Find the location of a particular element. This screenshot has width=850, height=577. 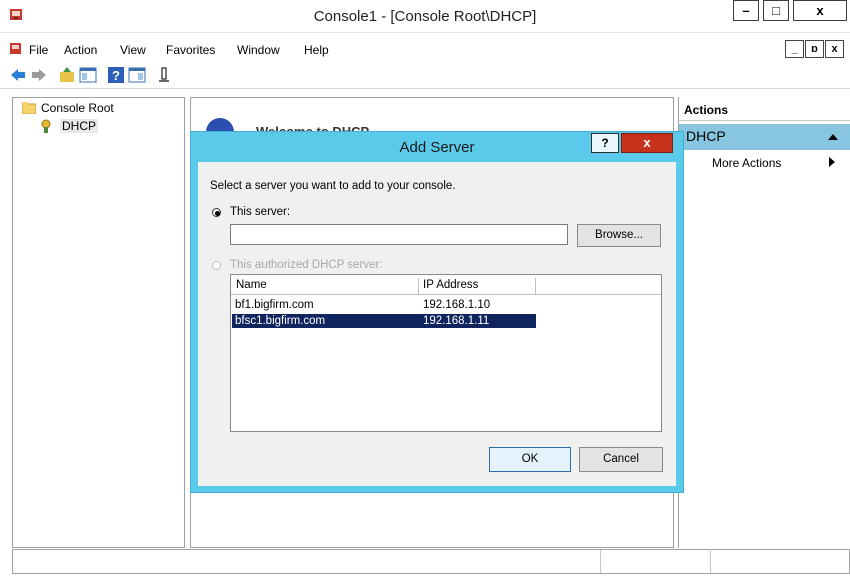

row-name-cell: bfsc1.bigfirm.com is located at coordinates (280, 321).